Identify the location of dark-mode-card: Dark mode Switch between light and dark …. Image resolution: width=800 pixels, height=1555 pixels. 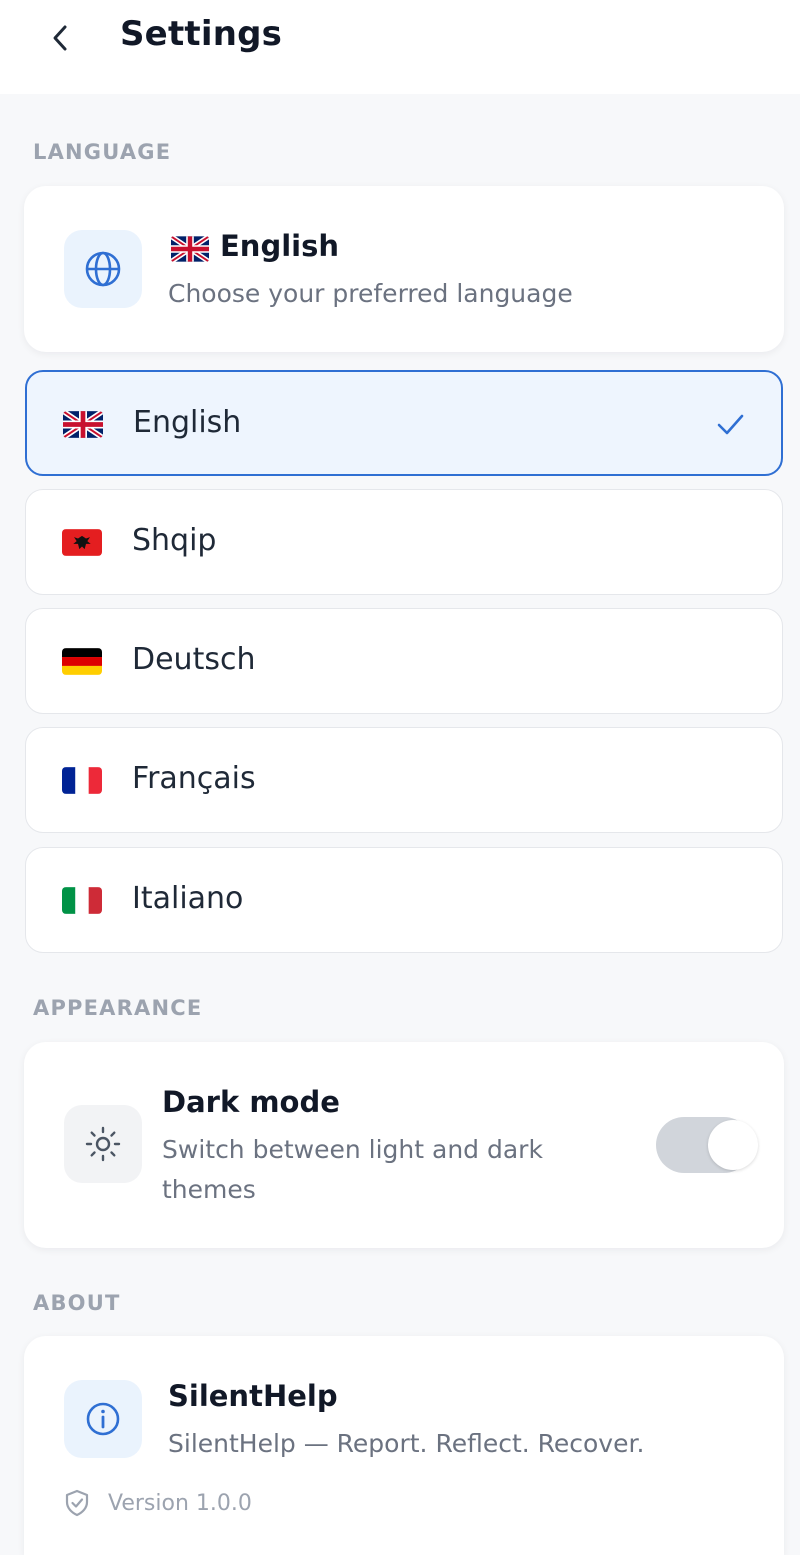
(404, 1145).